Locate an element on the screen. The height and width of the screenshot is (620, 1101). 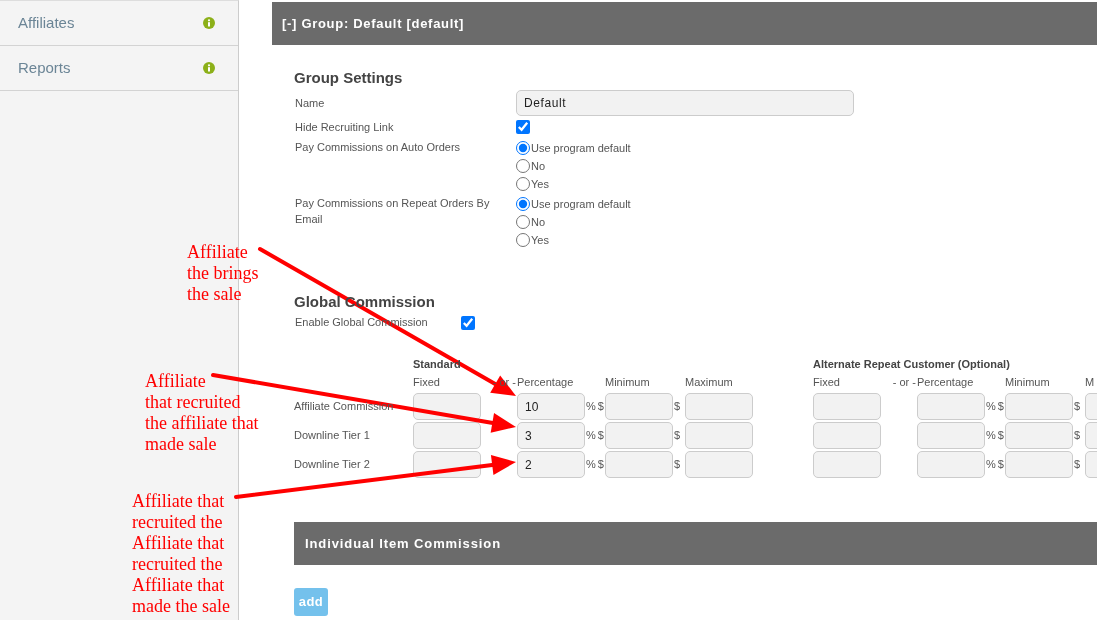
column-header: M is located at coordinates (1090, 382).